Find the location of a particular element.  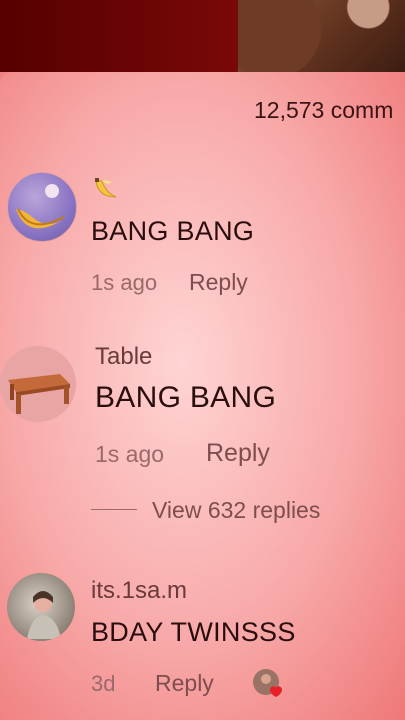

table-icon is located at coordinates (39, 394).